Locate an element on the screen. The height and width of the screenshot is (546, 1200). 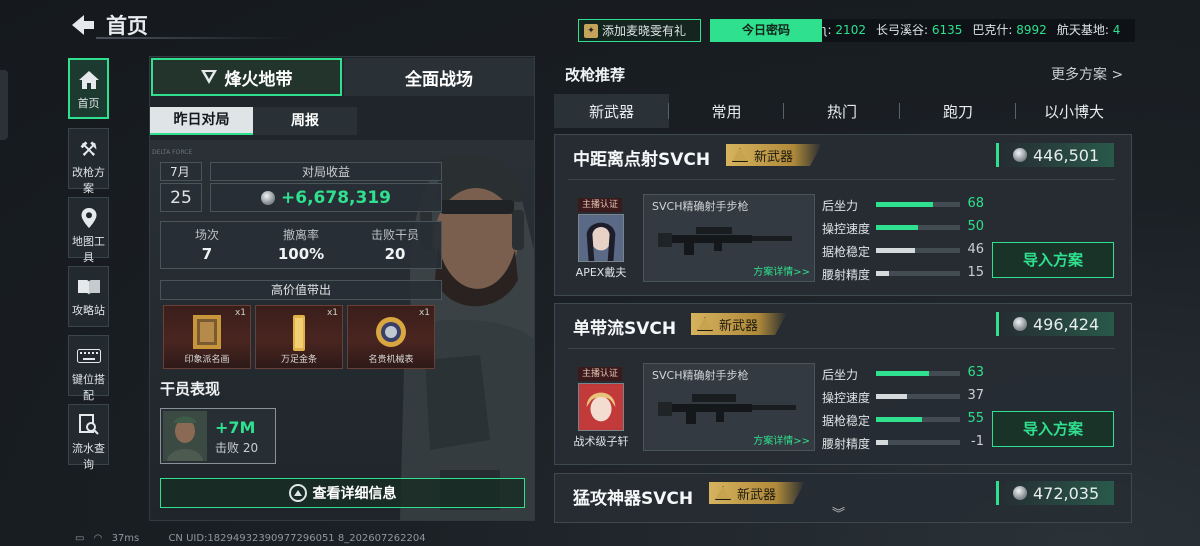
item-name: 印象派名画 is located at coordinates (207, 360).